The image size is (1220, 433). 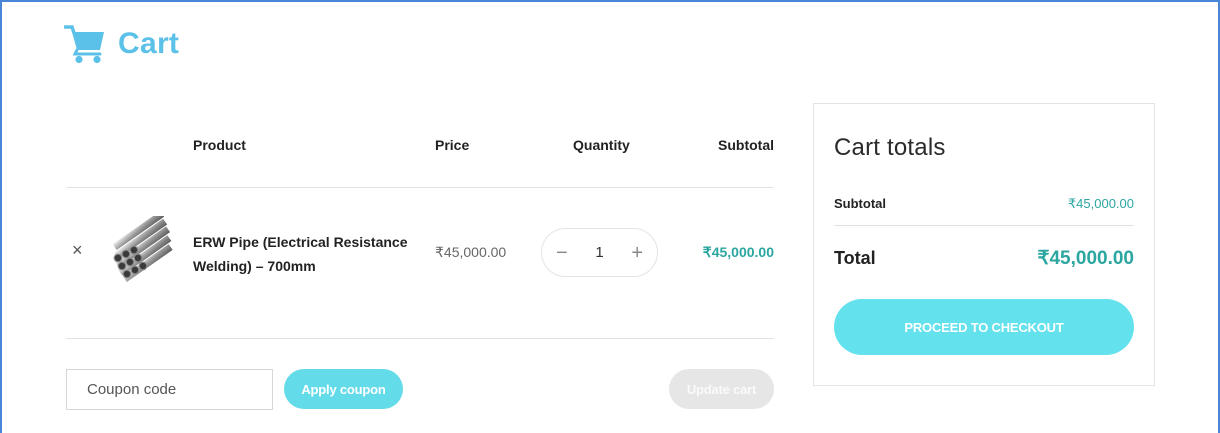 What do you see at coordinates (420, 187) in the screenshot?
I see `header-divider` at bounding box center [420, 187].